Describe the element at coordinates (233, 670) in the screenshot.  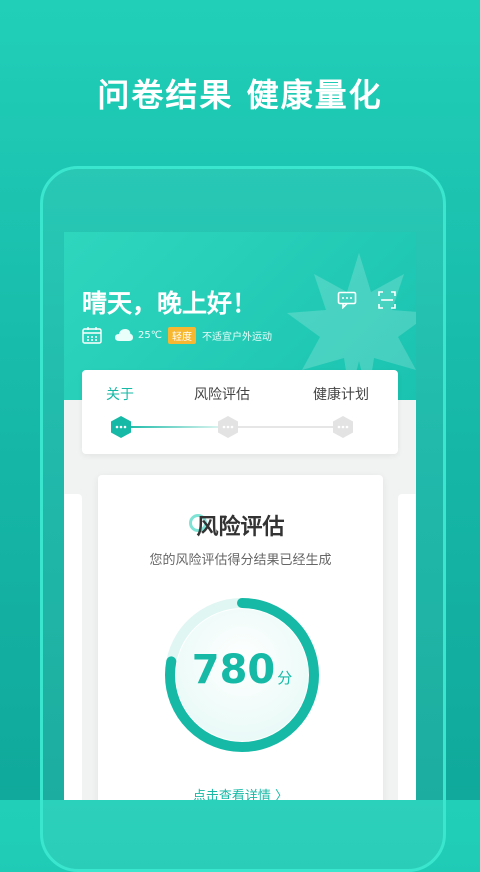
I see `score-value: 780` at that location.